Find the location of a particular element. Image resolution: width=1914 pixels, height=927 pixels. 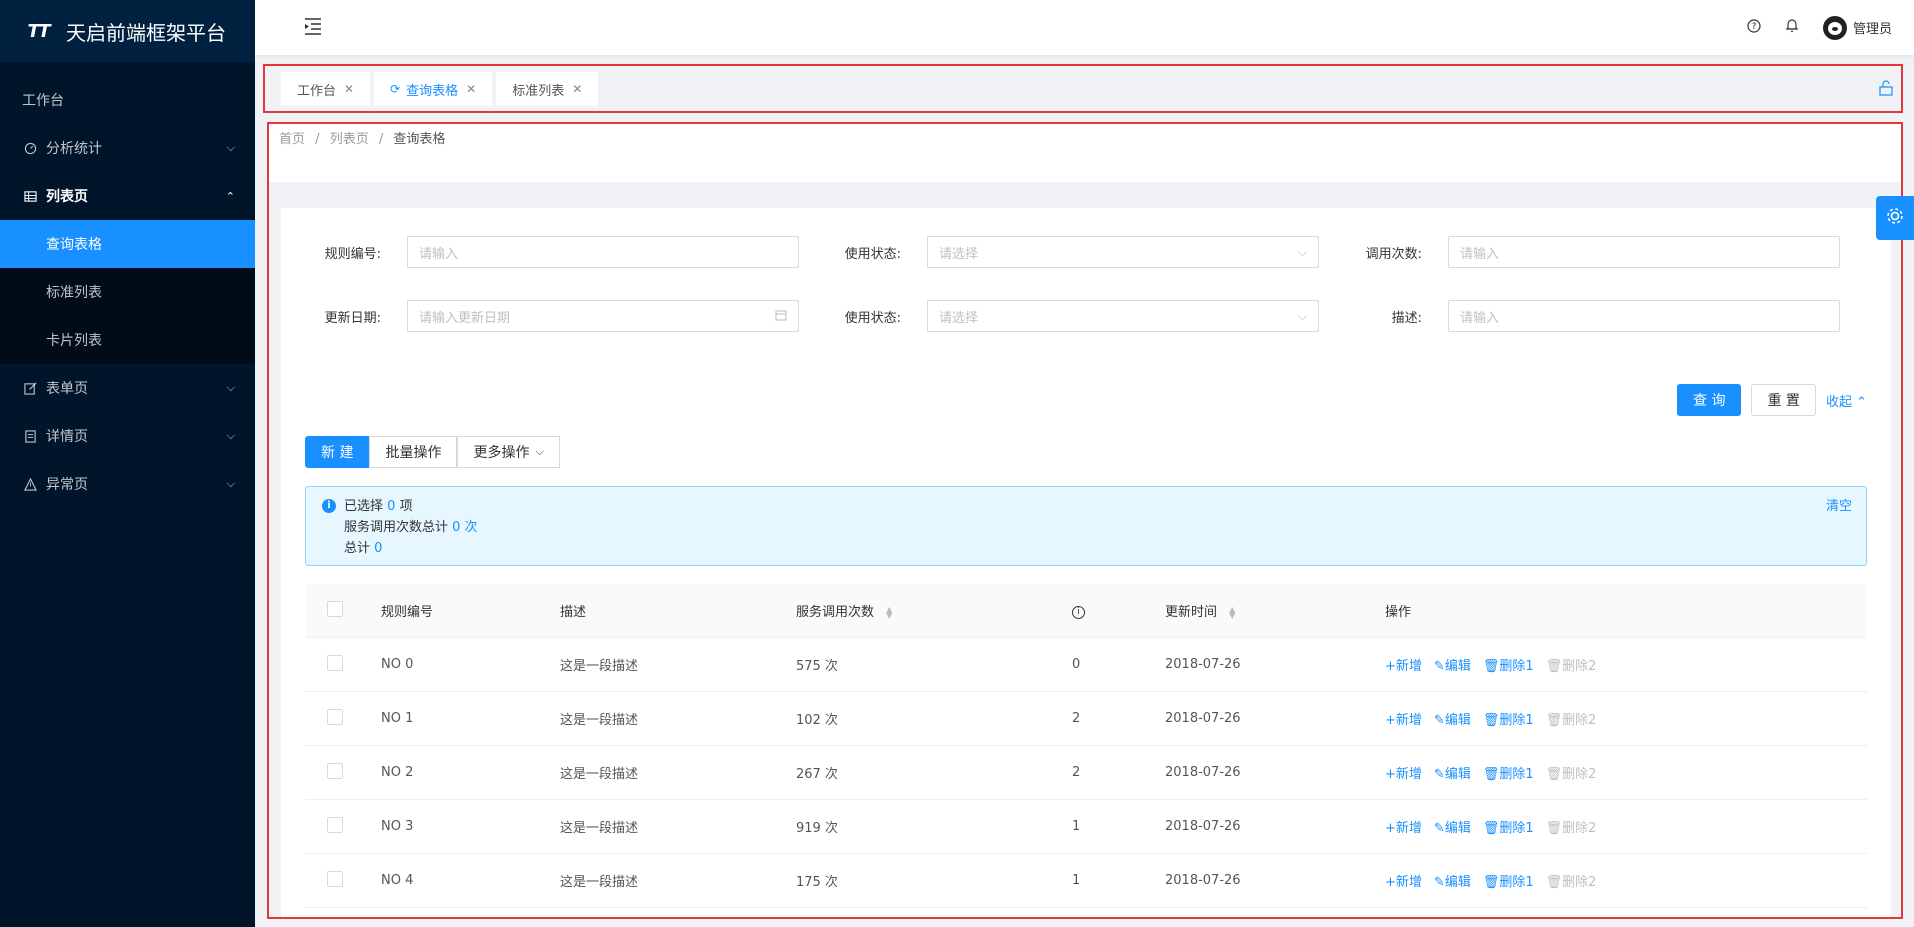

cell-status: 2 is located at coordinates (1076, 718).